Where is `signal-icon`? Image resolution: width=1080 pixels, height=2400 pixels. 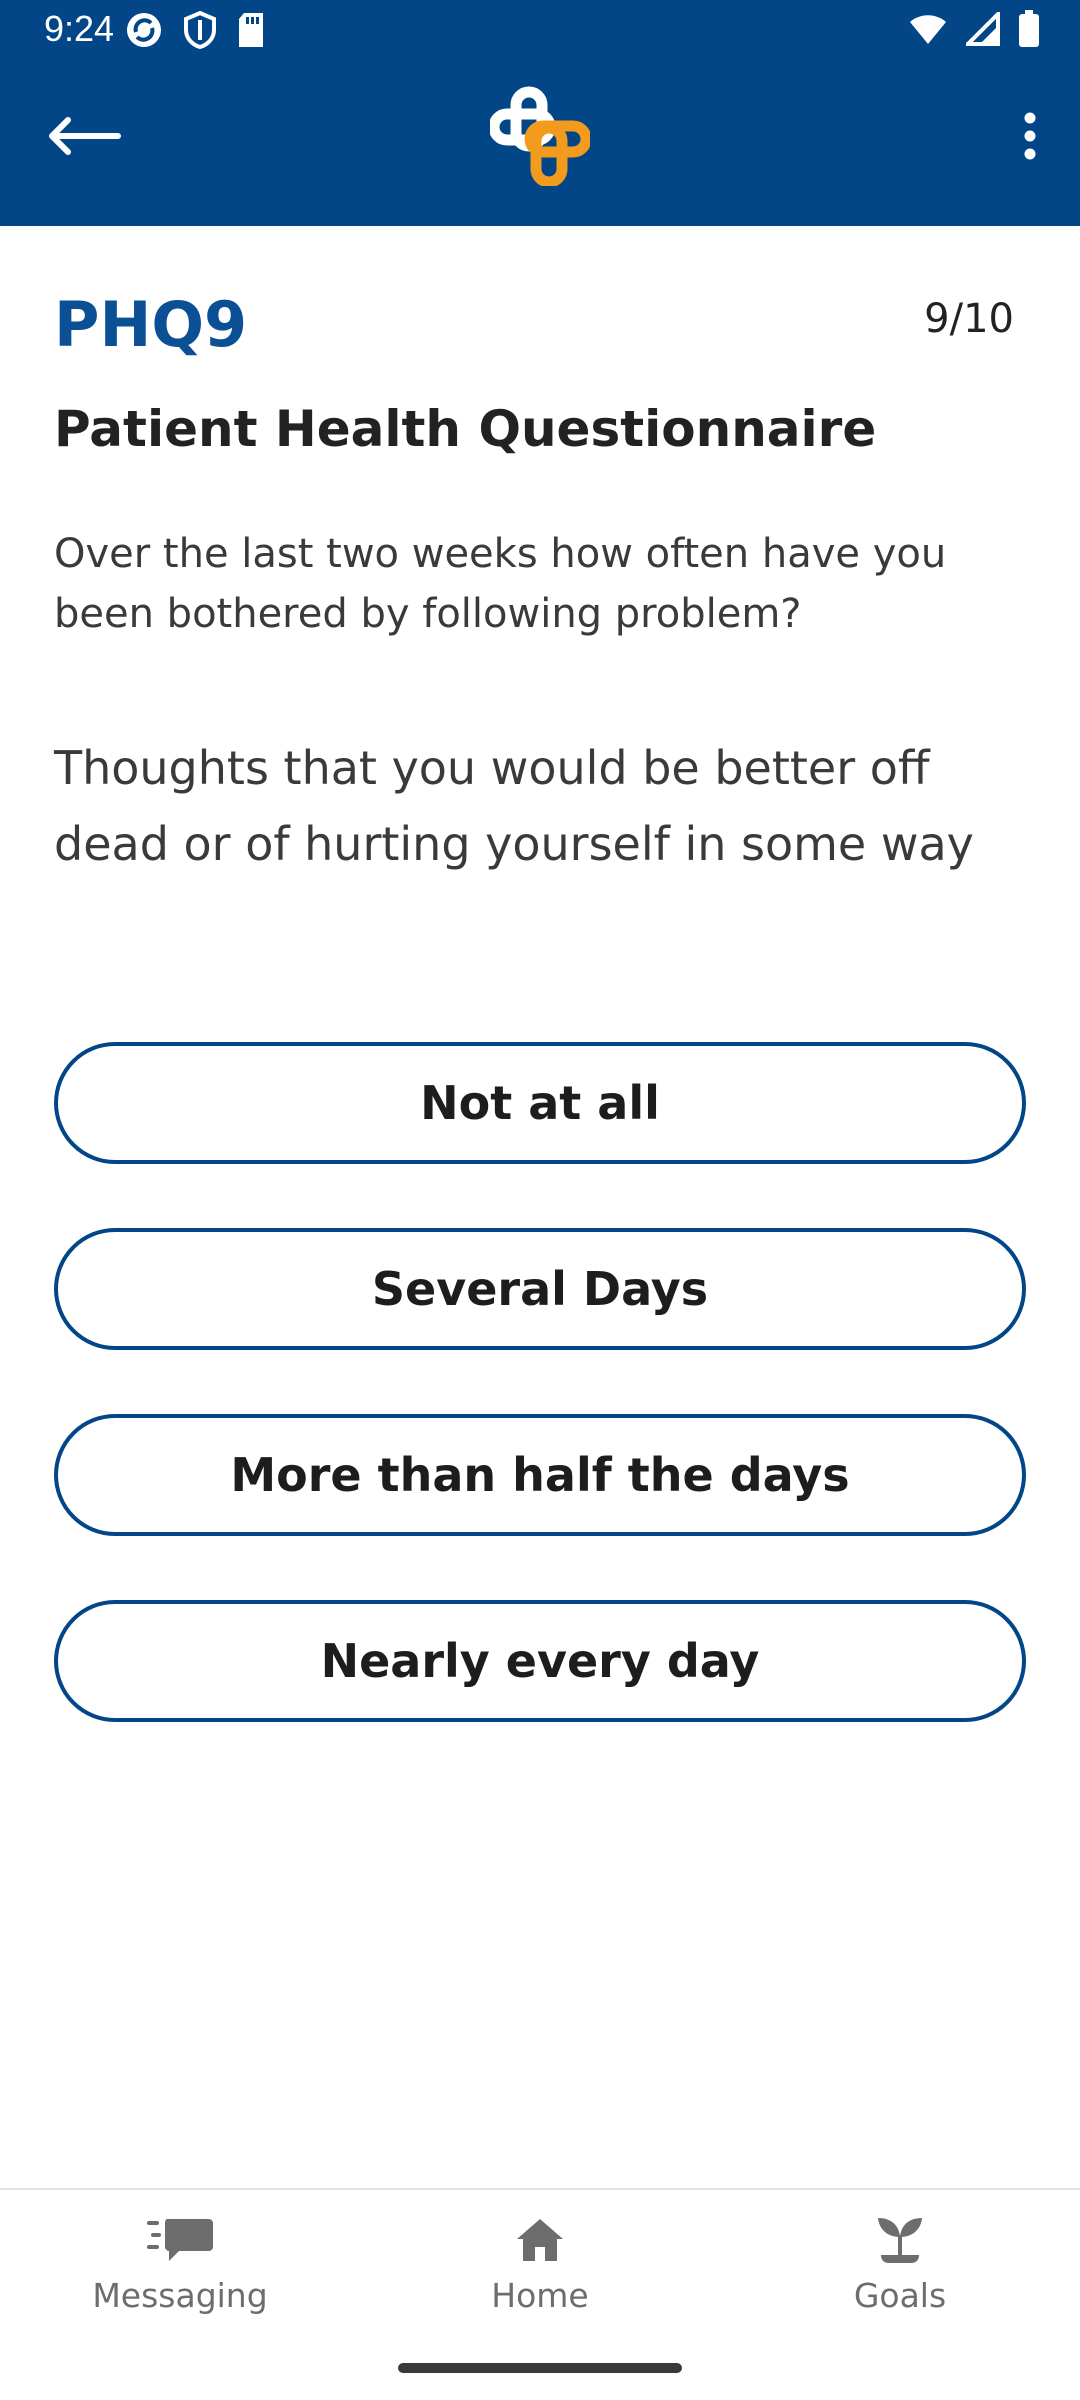
signal-icon is located at coordinates (981, 29).